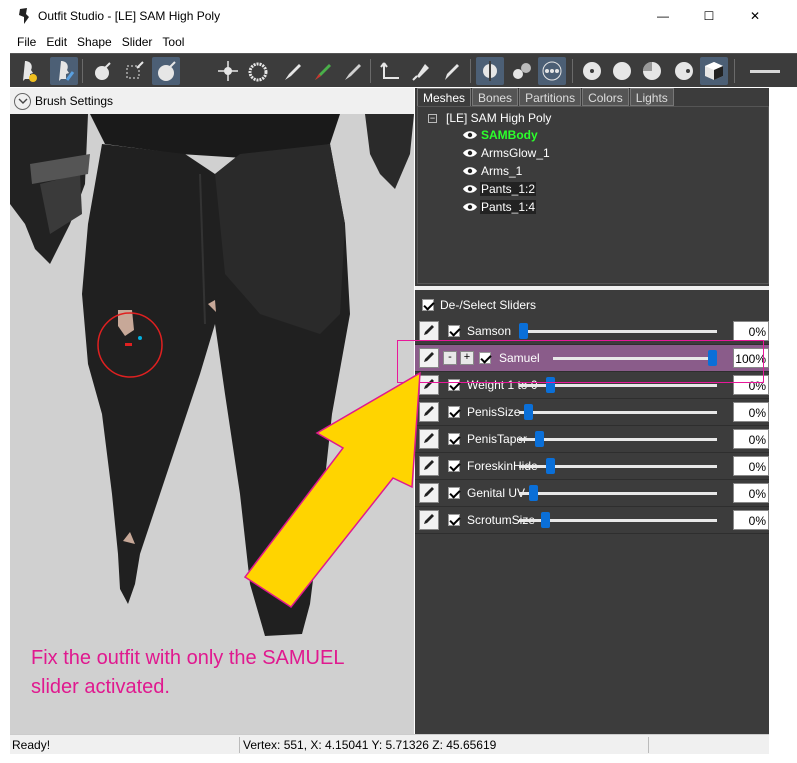 The image size is (797, 763). I want to click on mask-brush-button, so click(134, 71).